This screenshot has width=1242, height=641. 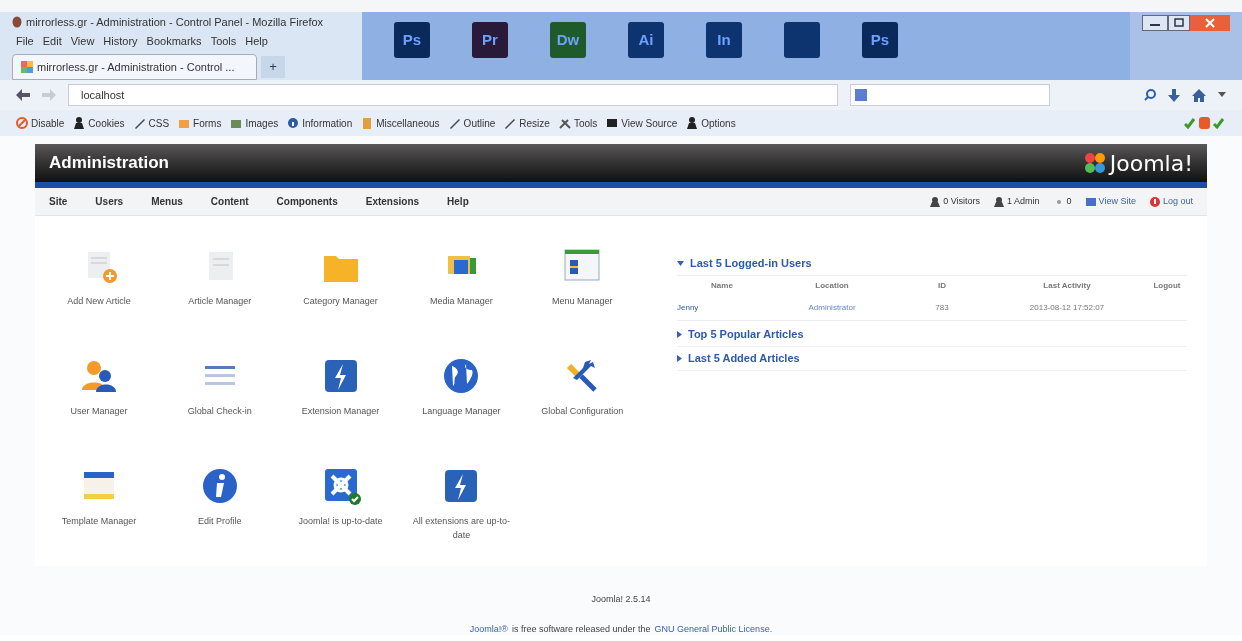 What do you see at coordinates (1094, 163) in the screenshot?
I see `joomla-logo-icon` at bounding box center [1094, 163].